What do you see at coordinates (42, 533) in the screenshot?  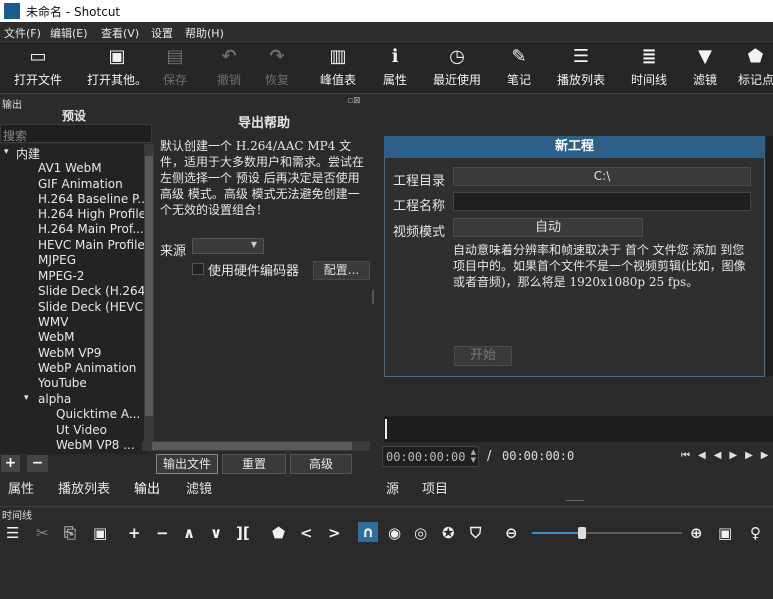 I see `cut-icon: ✂` at bounding box center [42, 533].